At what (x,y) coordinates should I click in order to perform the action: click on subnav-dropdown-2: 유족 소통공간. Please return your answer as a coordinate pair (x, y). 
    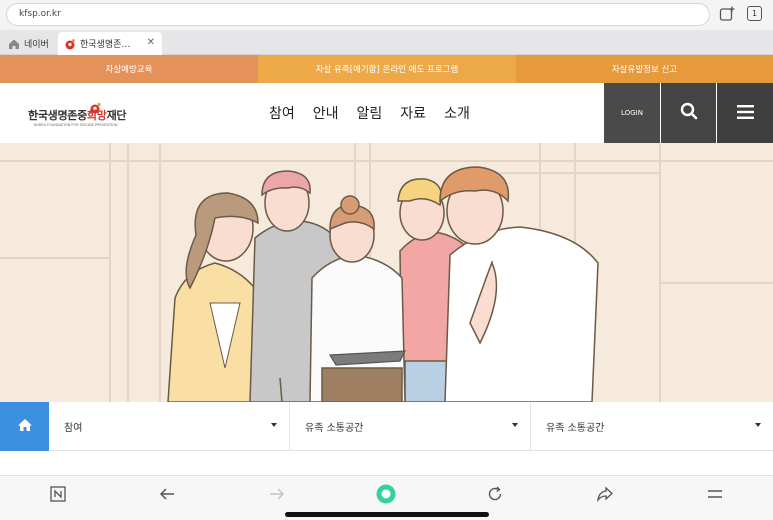
    Looking at the image, I should click on (410, 426).